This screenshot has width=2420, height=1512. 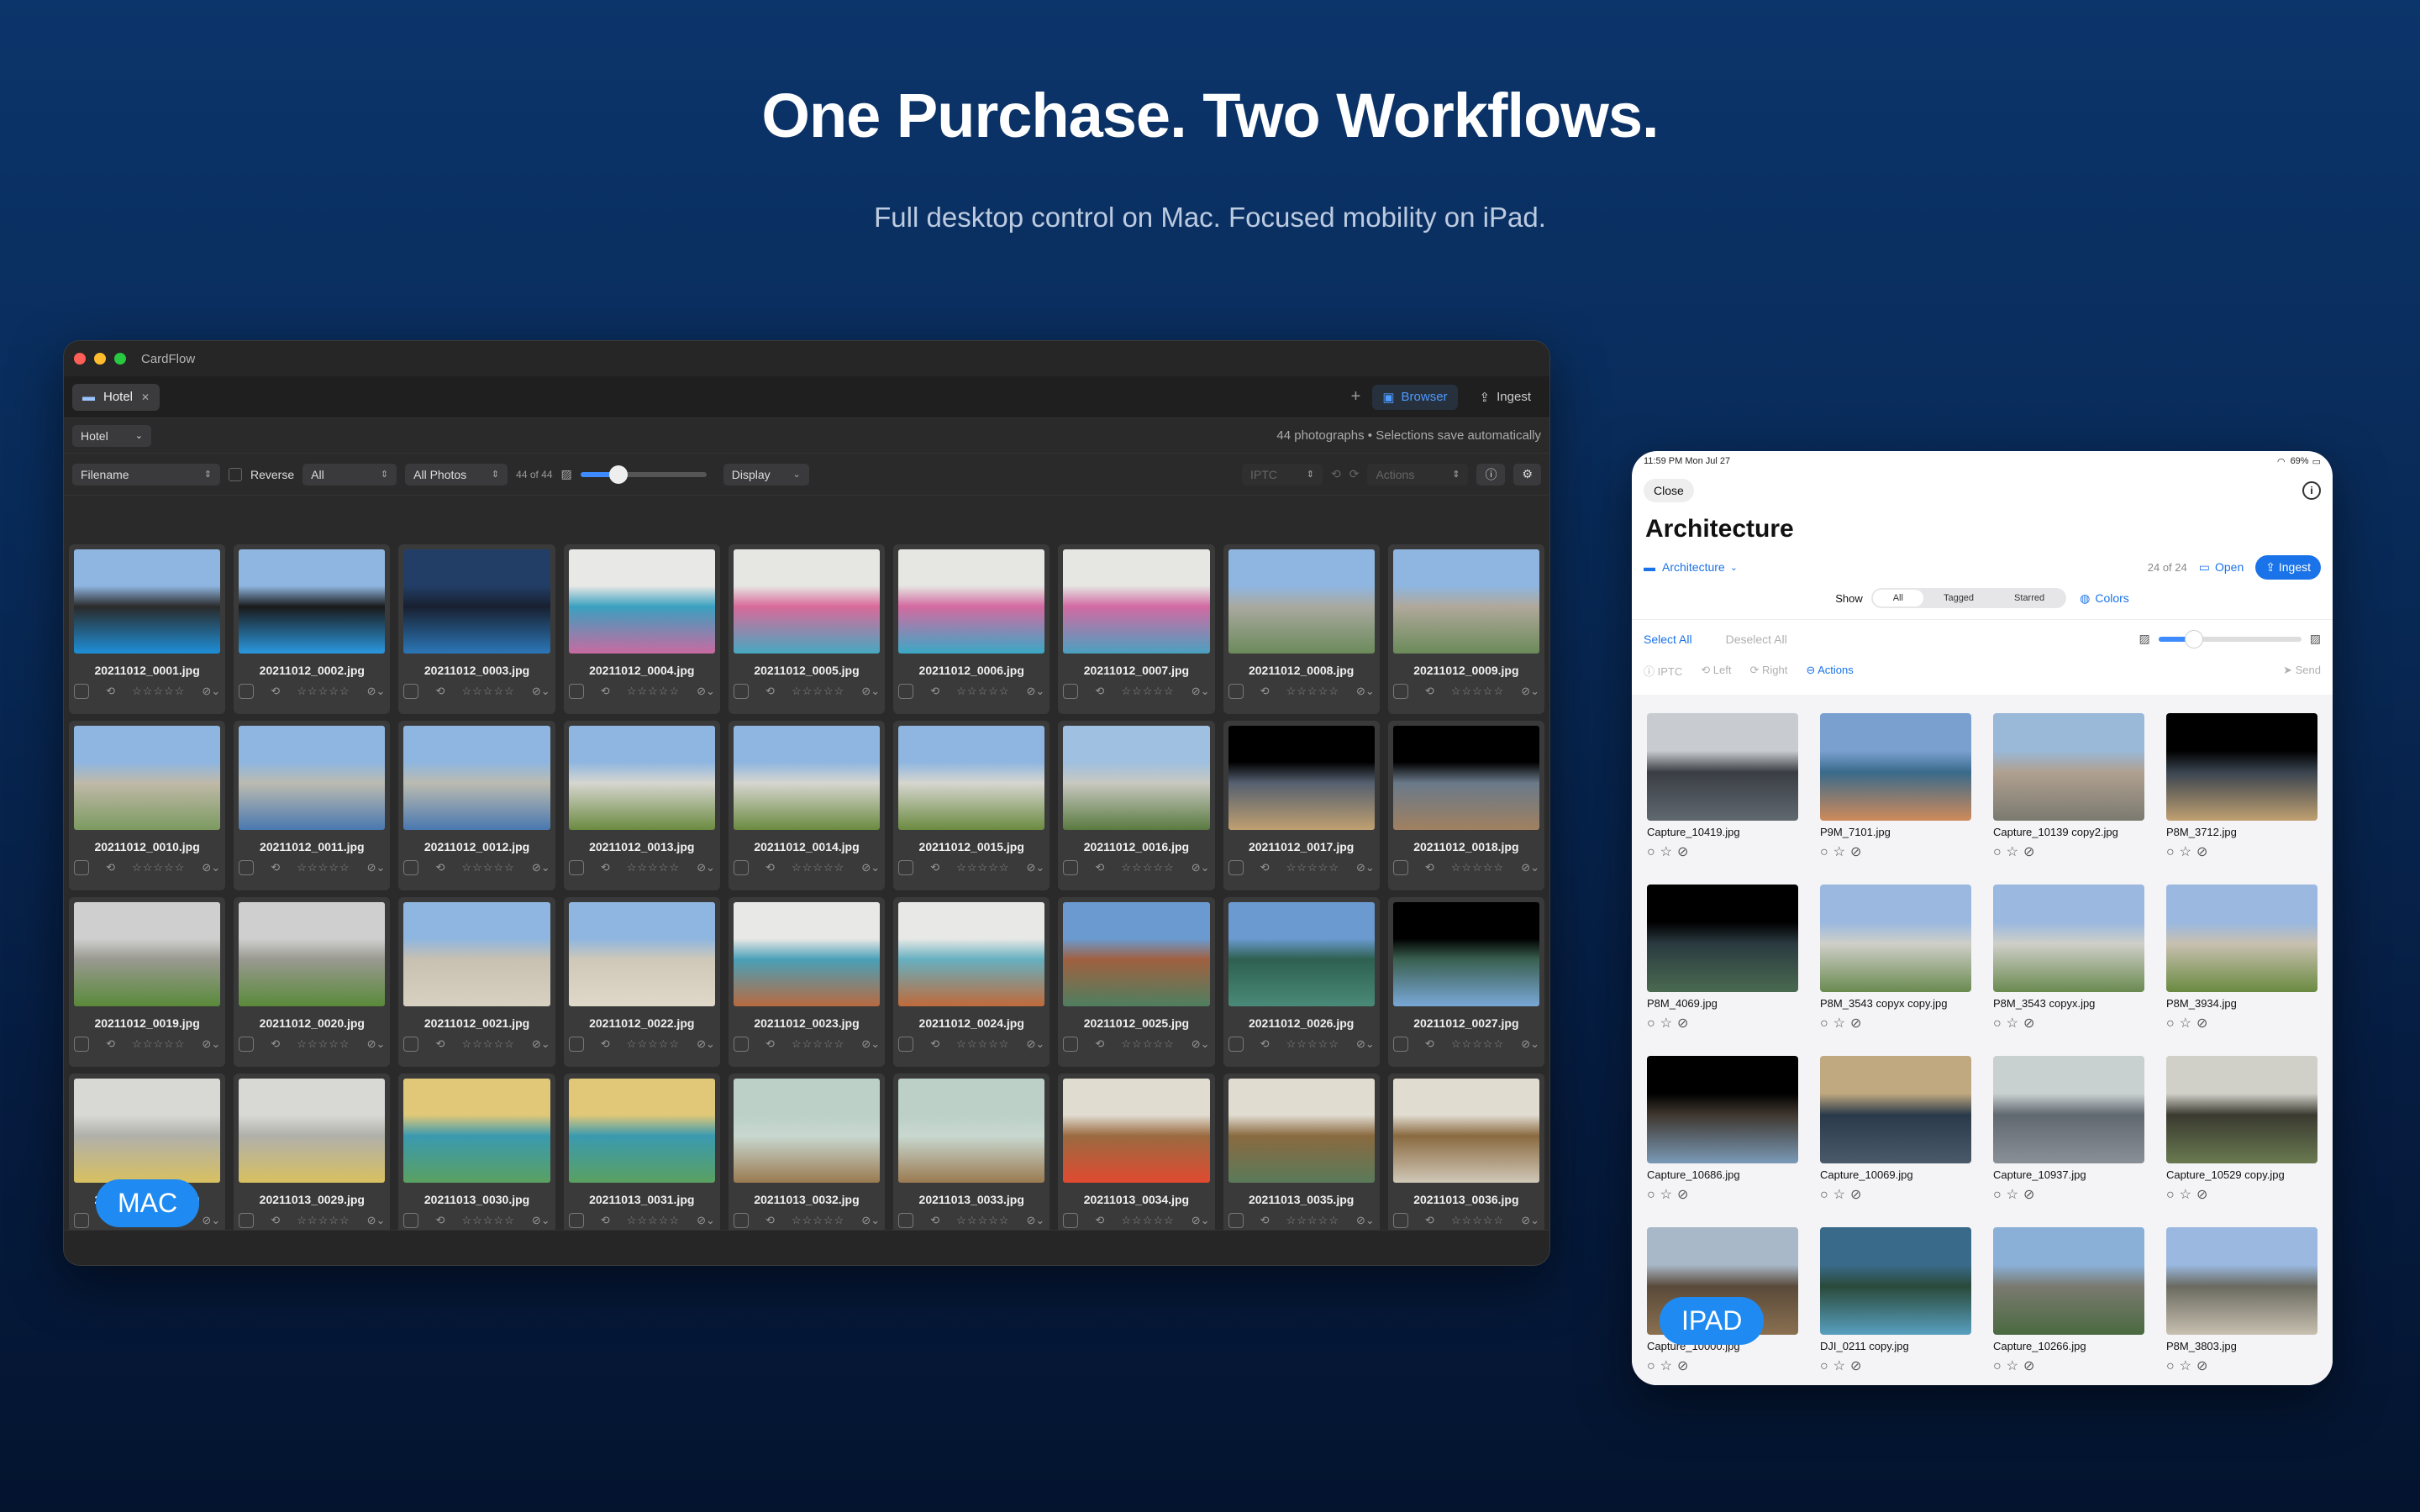 What do you see at coordinates (1466, 629) in the screenshot?
I see `photo-card: 20211012_0009.jpg ⟲ ☆☆☆☆☆ ⊘⌄` at bounding box center [1466, 629].